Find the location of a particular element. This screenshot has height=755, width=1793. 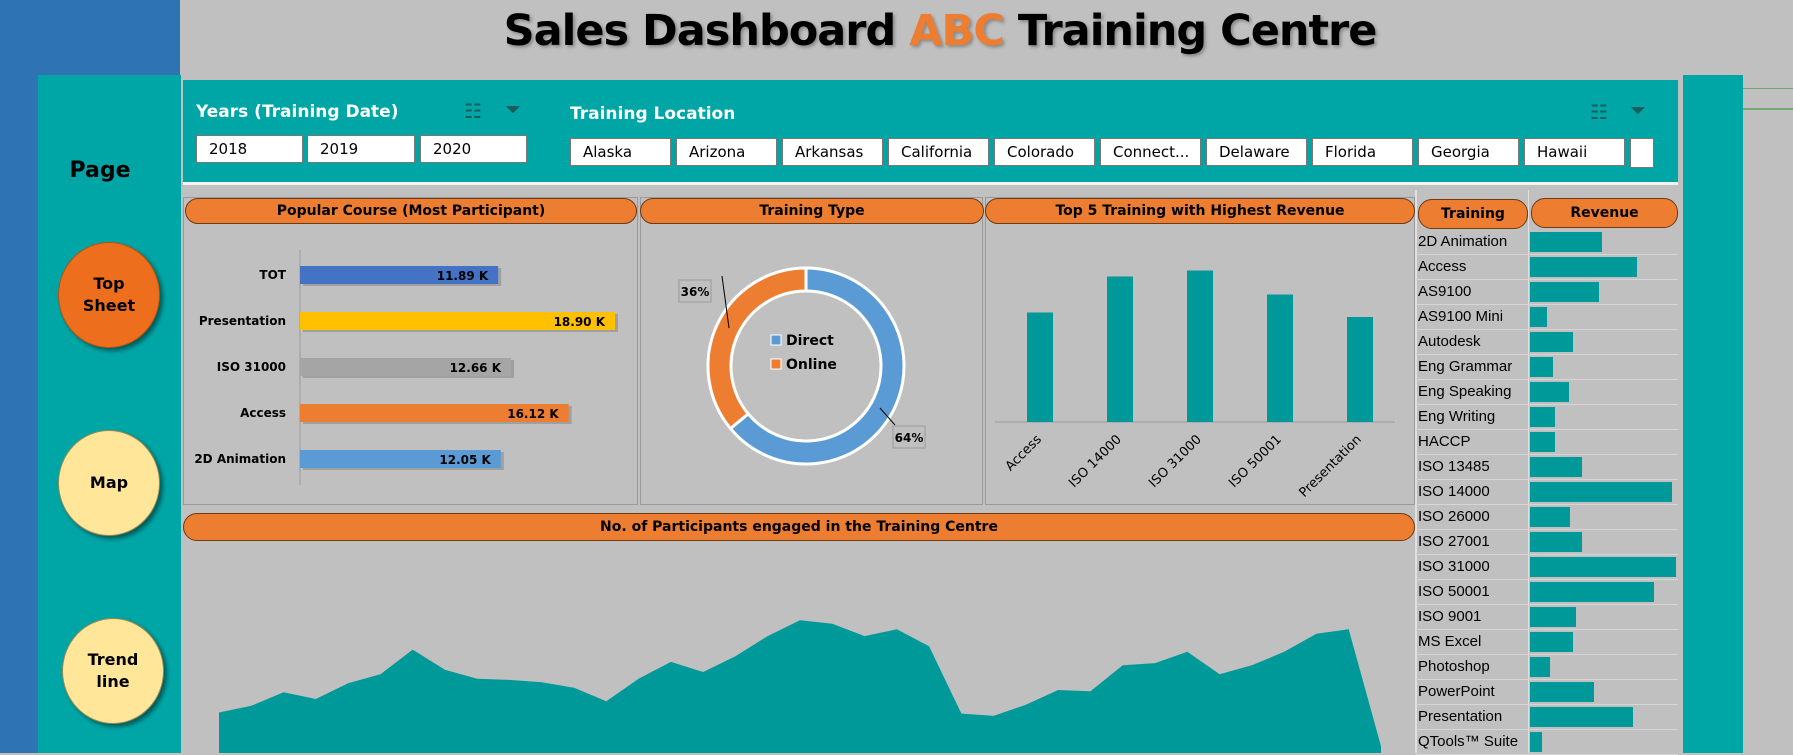

title-part-1: Sales Dashboard is located at coordinates (706, 31).